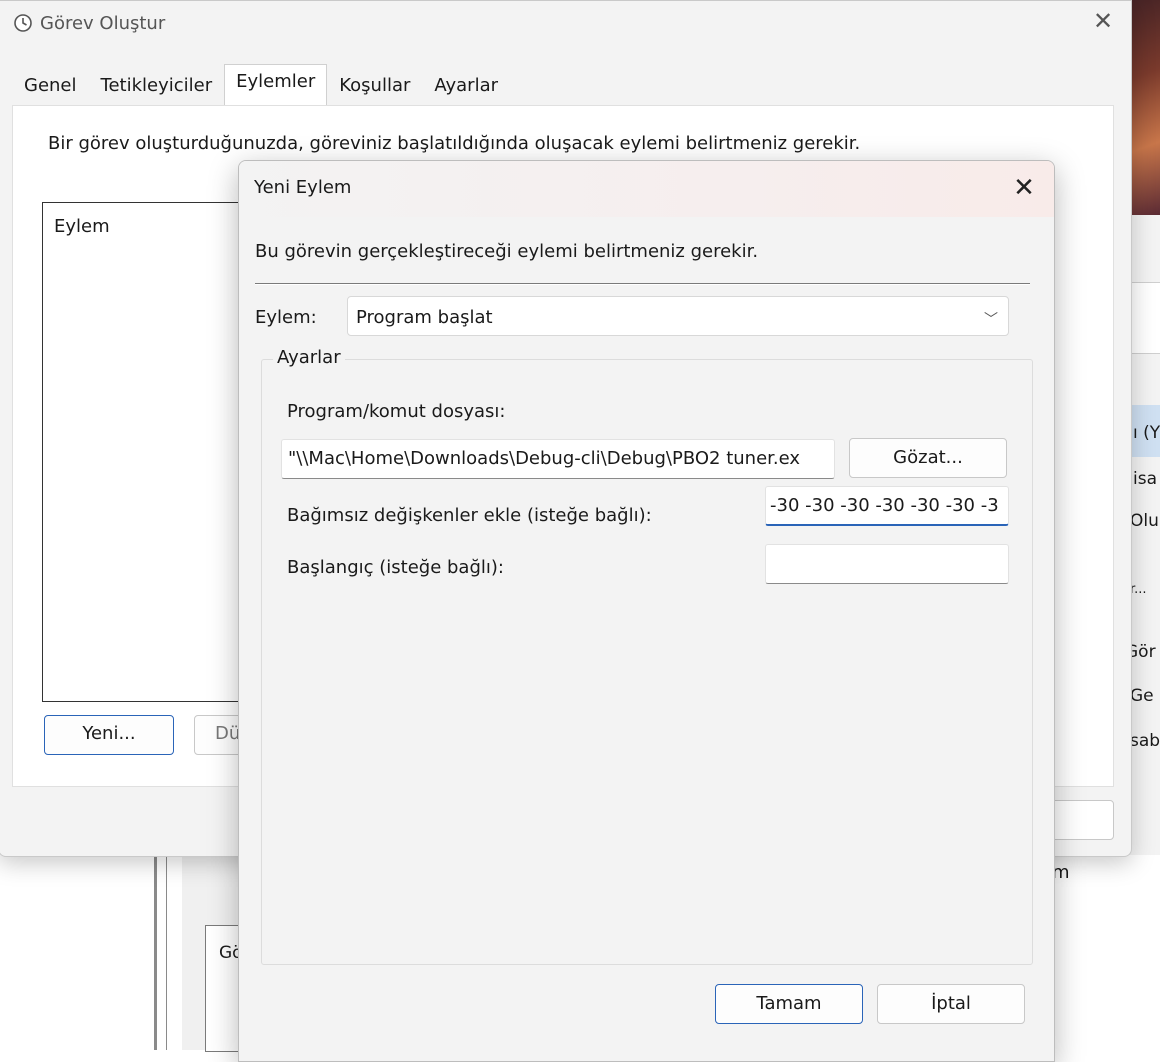 Image resolution: width=1160 pixels, height=1062 pixels. I want to click on window-titlebar: Görev Oluştur, so click(89, 23).